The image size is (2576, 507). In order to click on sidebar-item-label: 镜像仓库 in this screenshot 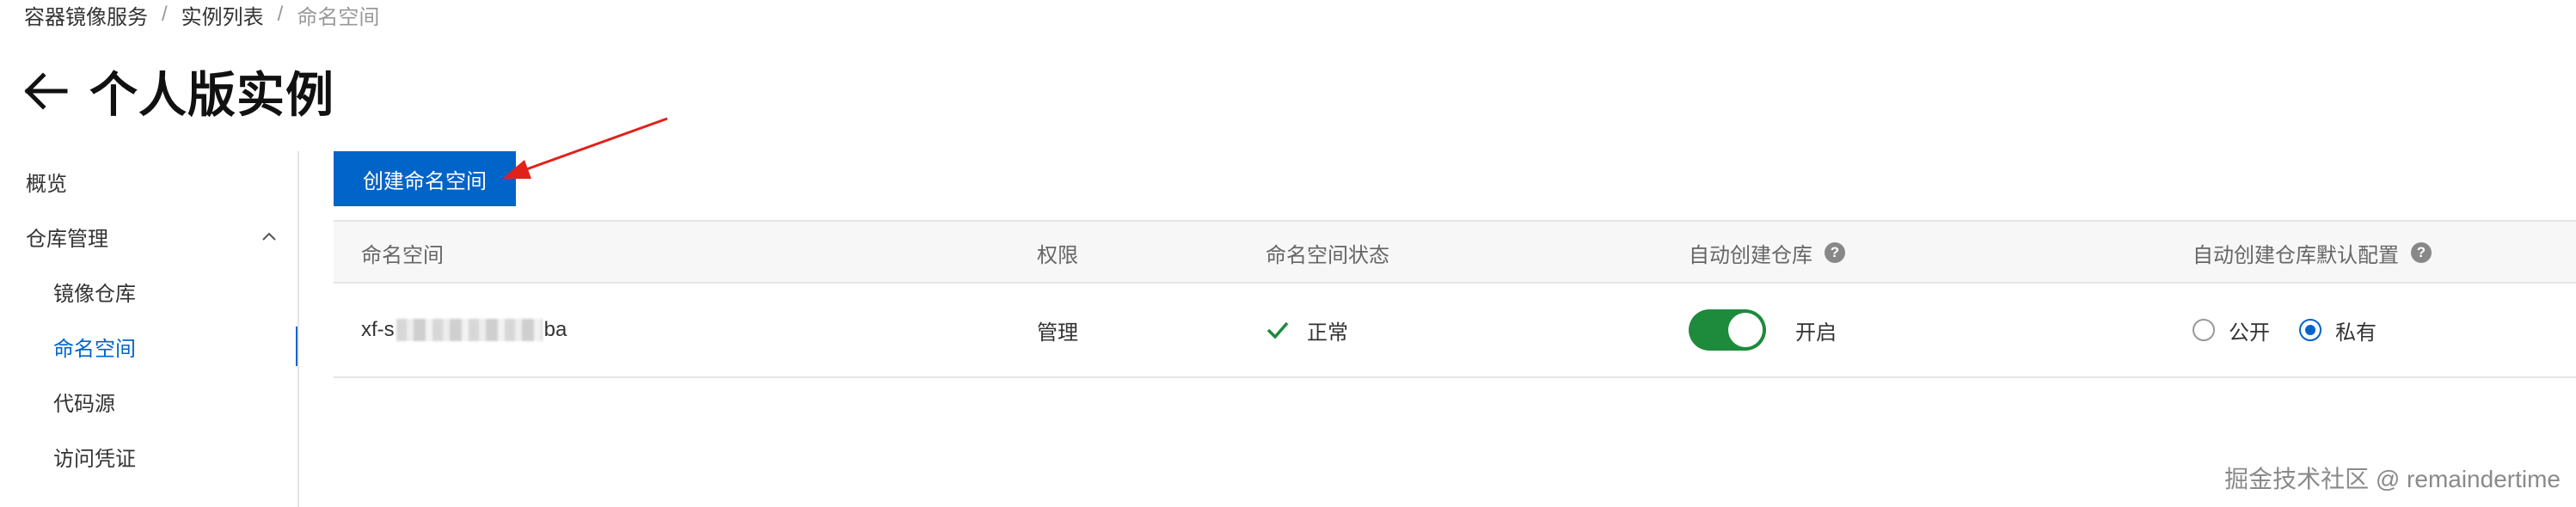, I will do `click(95, 294)`.